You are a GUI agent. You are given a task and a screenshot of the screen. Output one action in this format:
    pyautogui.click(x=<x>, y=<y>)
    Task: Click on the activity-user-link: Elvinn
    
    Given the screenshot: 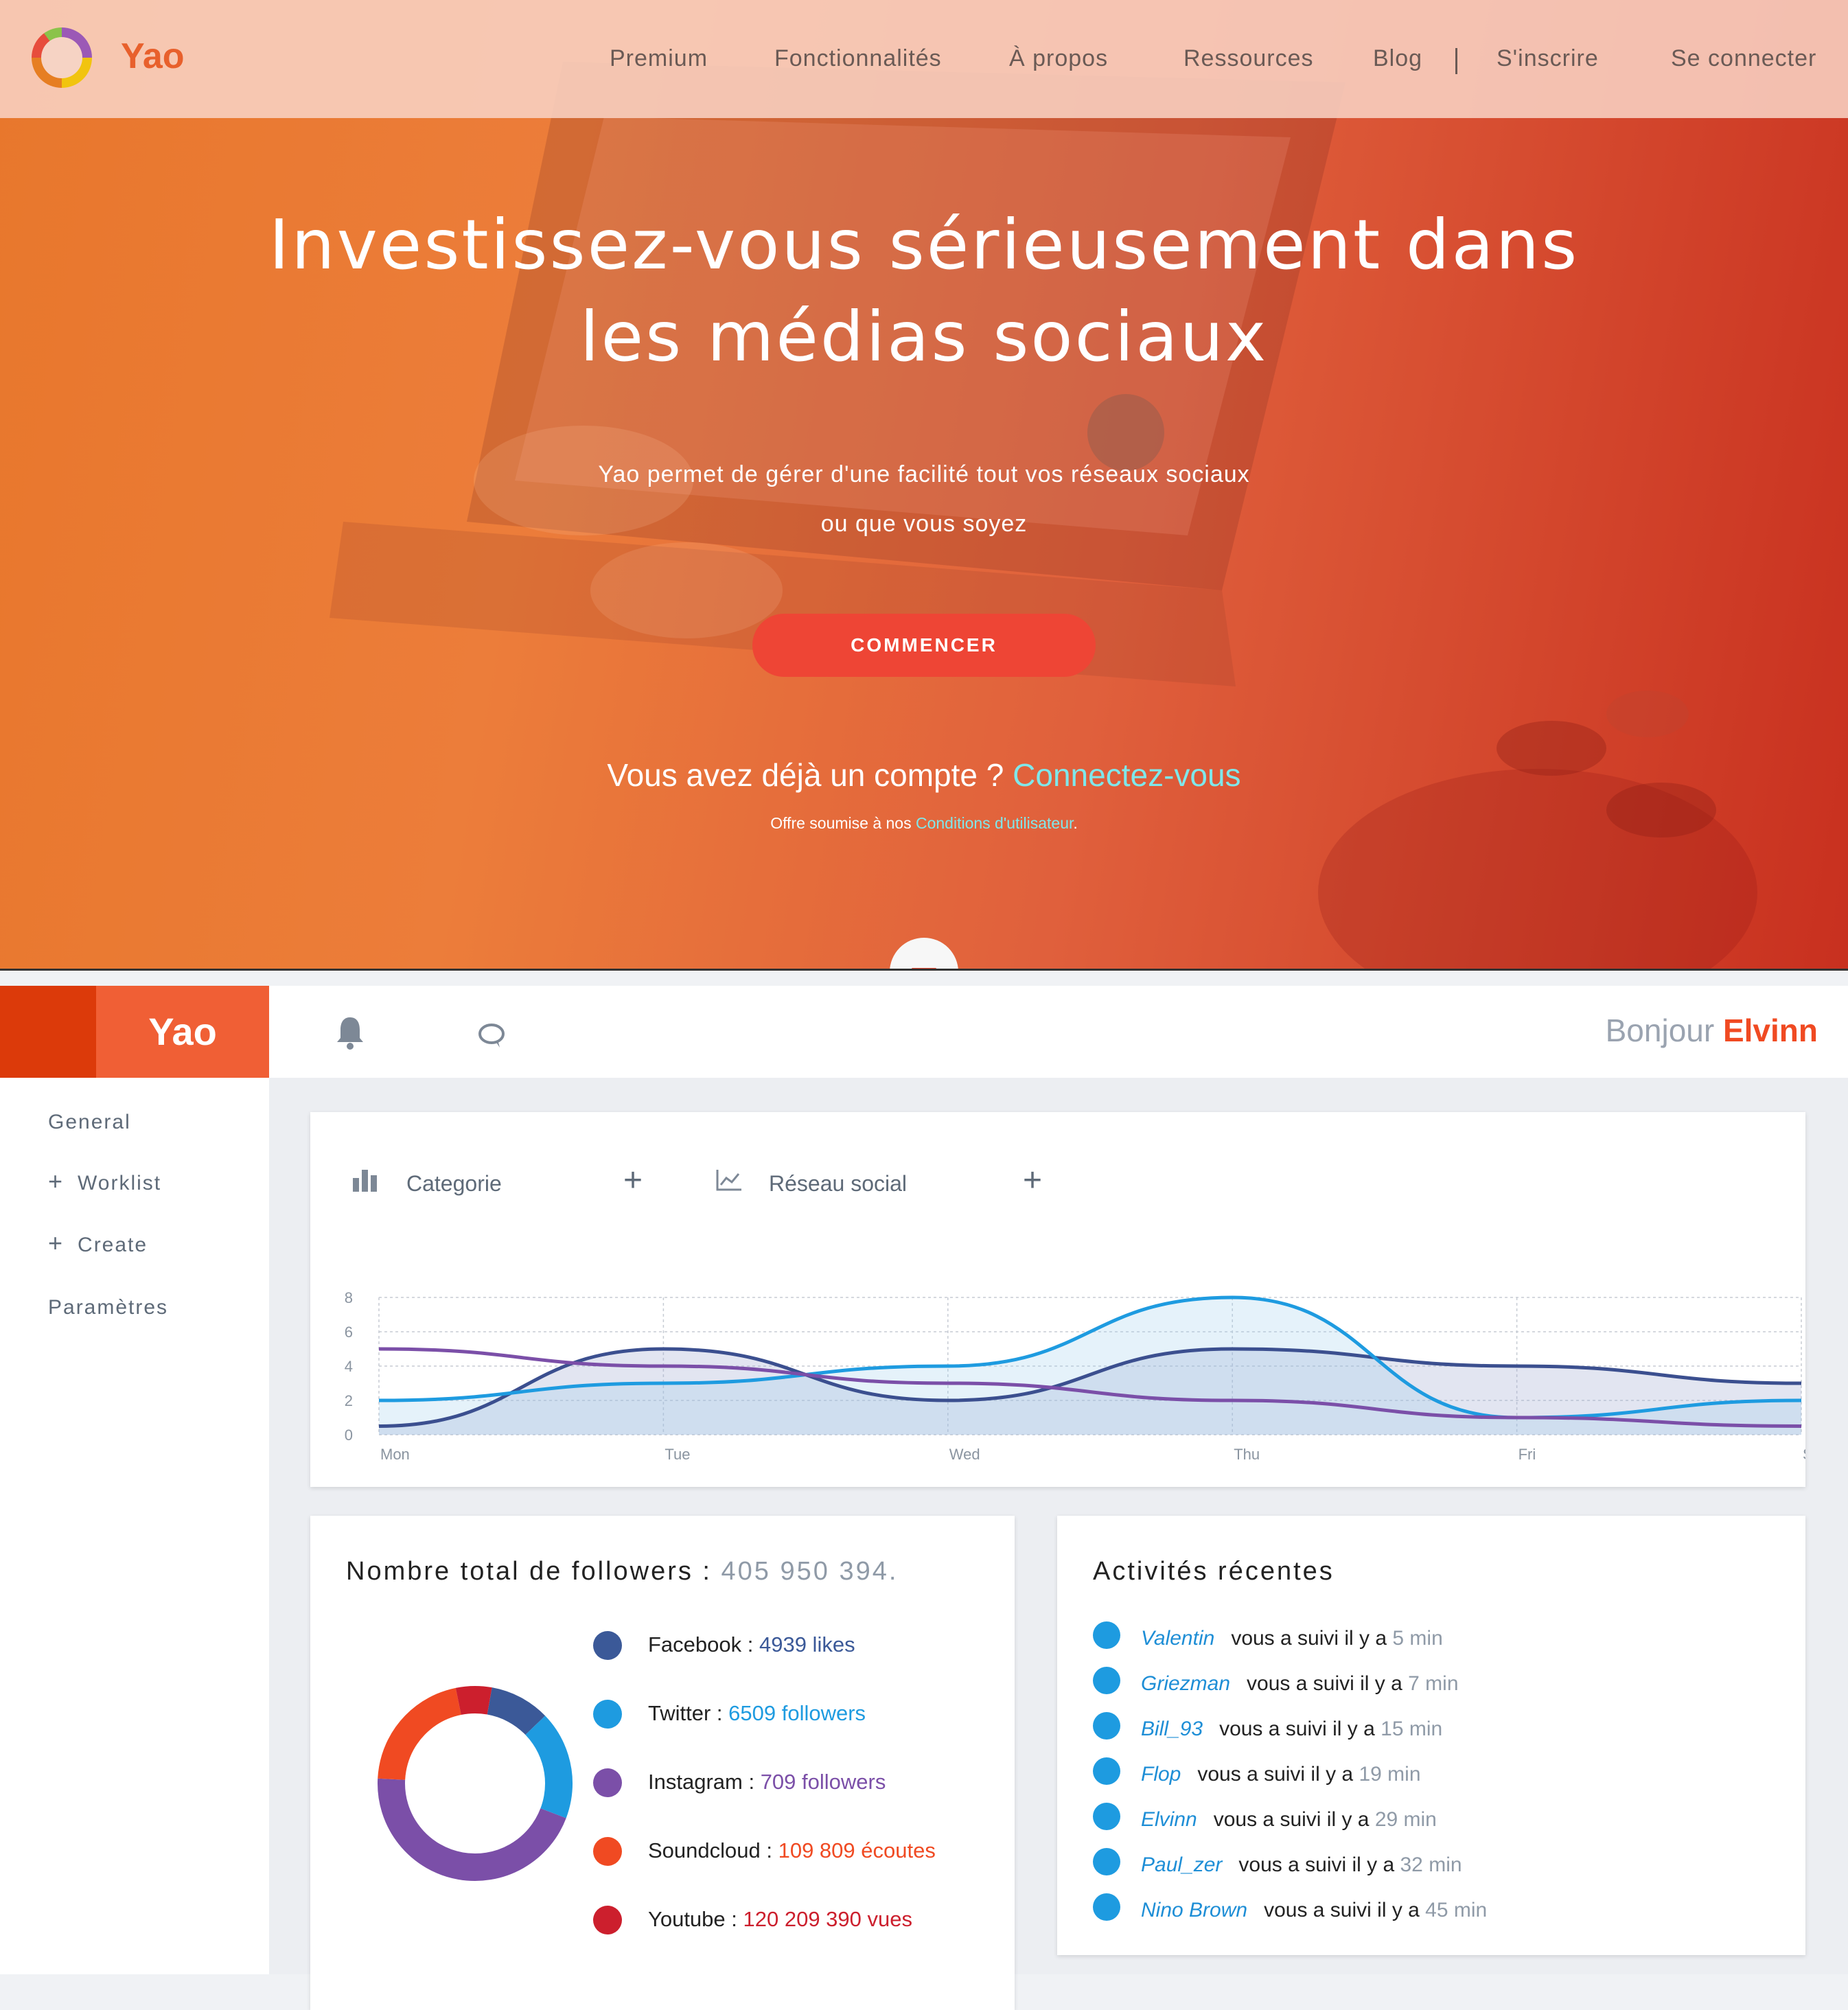 What is the action you would take?
    pyautogui.click(x=1169, y=1819)
    